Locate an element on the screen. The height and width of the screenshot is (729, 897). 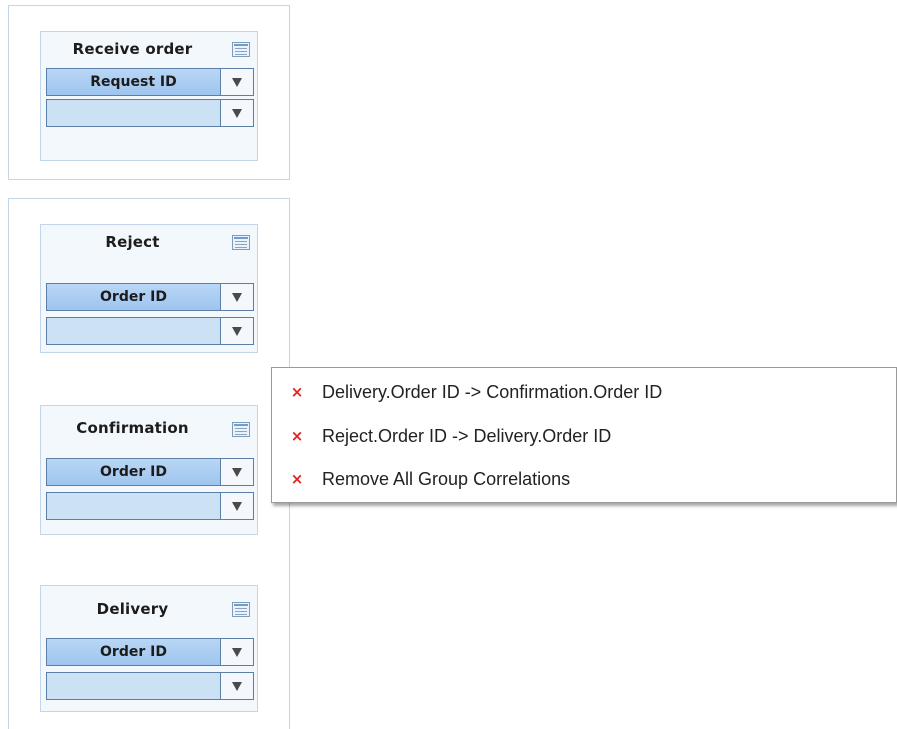
card-title: Receive order is located at coordinates (132, 49).